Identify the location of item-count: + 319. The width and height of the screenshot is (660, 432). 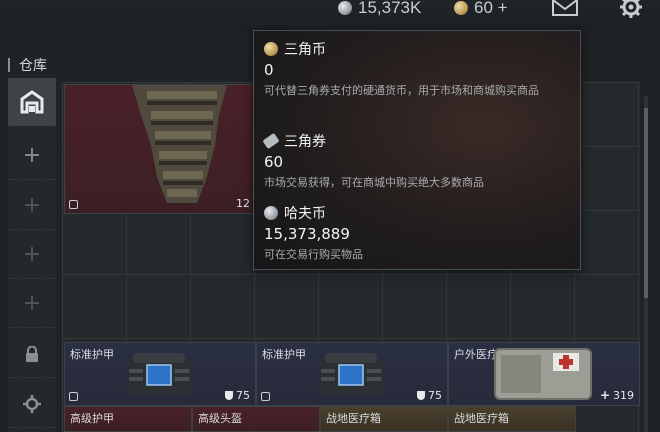
(616, 395).